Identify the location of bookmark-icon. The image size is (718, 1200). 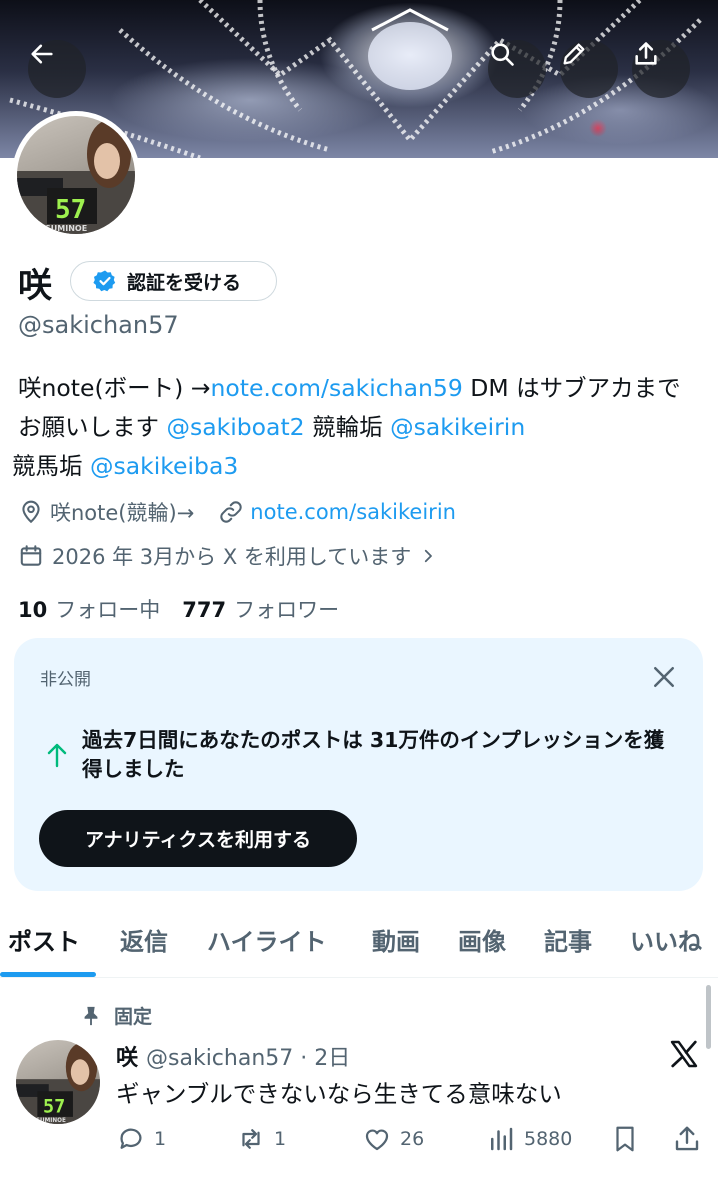
(625, 1139).